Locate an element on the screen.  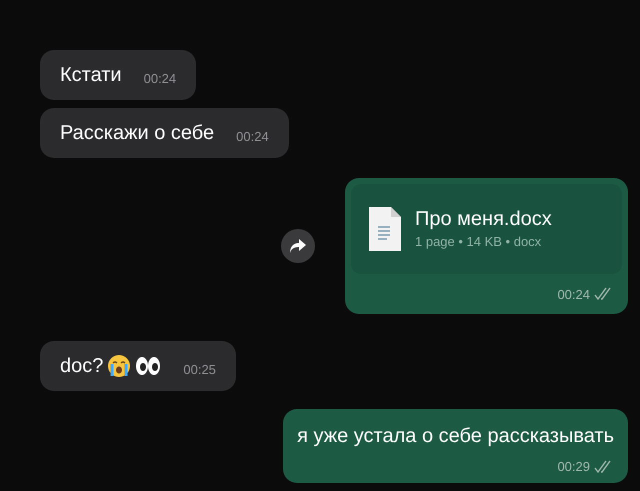
forward-icon is located at coordinates (298, 246).